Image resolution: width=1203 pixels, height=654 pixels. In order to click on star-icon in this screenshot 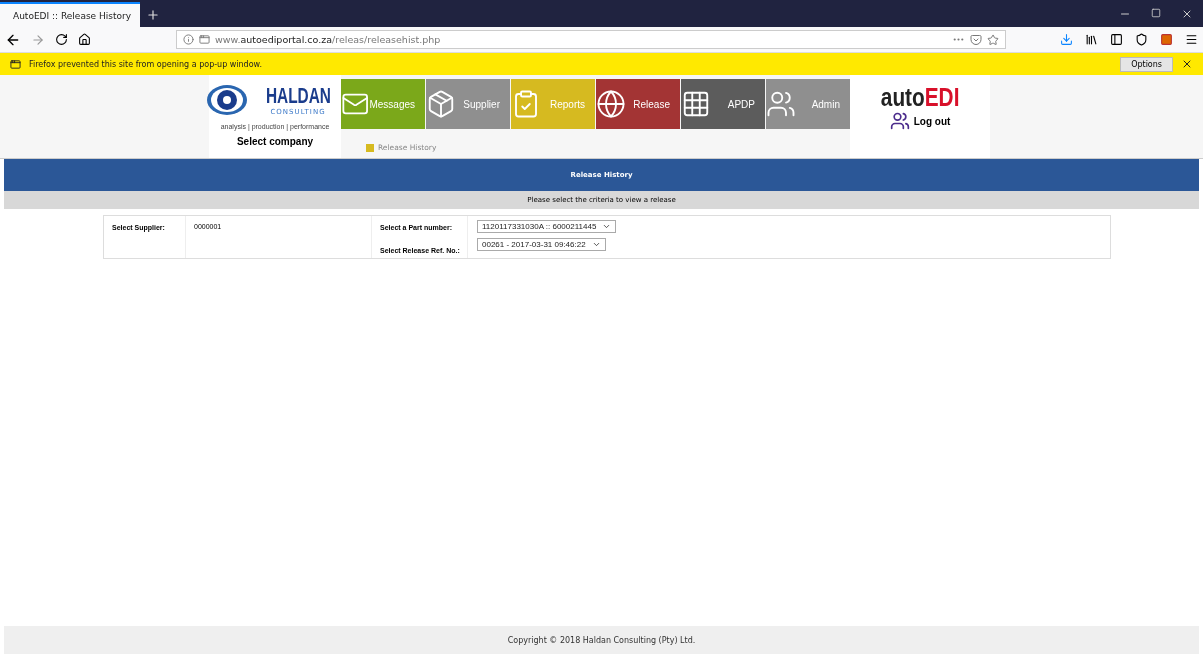, I will do `click(993, 39)`.